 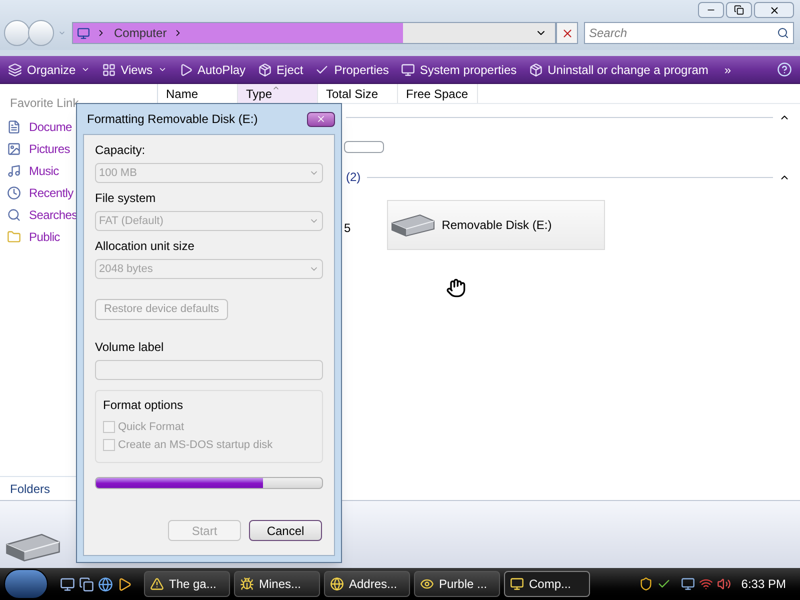 I want to click on field-label: Allocation unit size, so click(x=145, y=246).